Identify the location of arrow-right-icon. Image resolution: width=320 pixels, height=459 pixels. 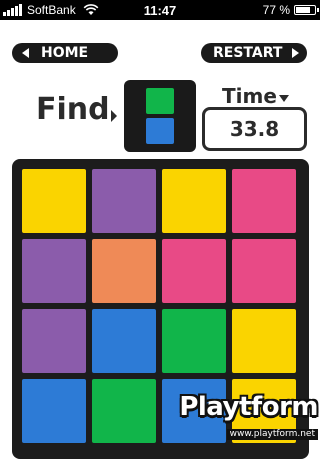
(296, 53).